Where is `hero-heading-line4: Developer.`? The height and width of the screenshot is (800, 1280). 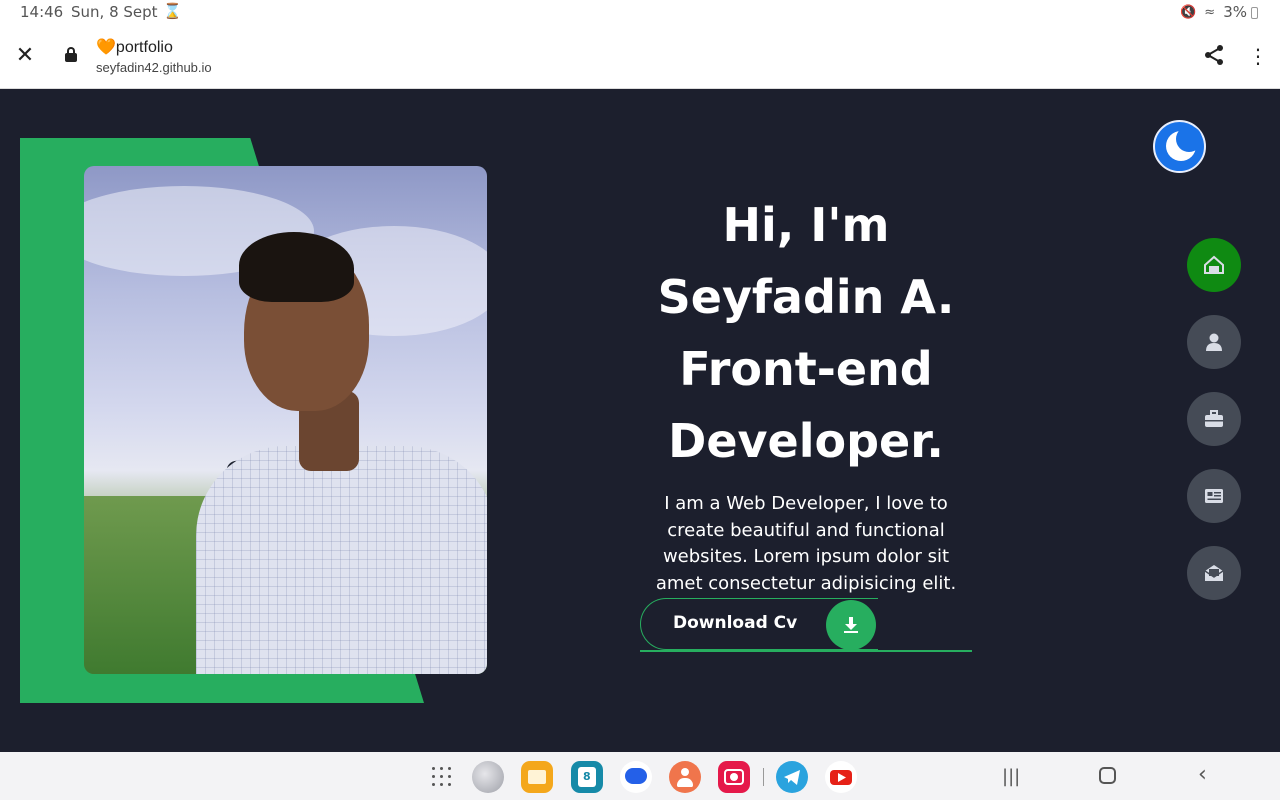
hero-heading-line4: Developer. is located at coordinates (806, 441).